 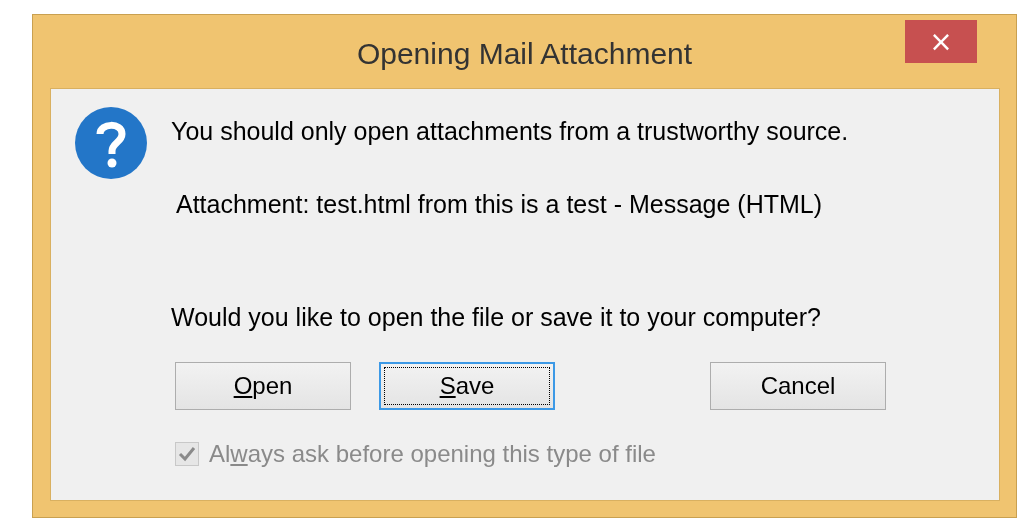 I want to click on warning-text: You should only open attachments from a trustworthy source., so click(x=510, y=131).